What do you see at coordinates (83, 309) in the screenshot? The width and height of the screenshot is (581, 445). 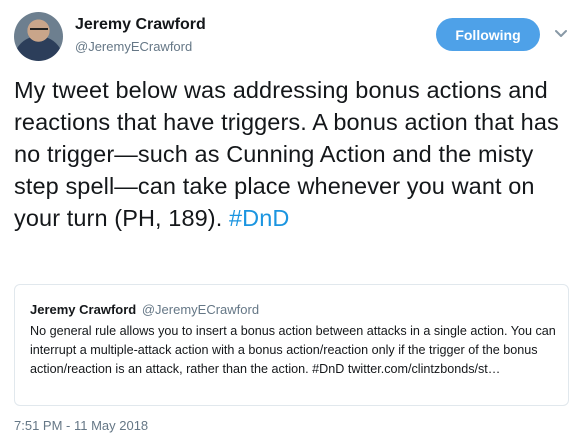 I see `quoted-author-name: Jeremy Crawford` at bounding box center [83, 309].